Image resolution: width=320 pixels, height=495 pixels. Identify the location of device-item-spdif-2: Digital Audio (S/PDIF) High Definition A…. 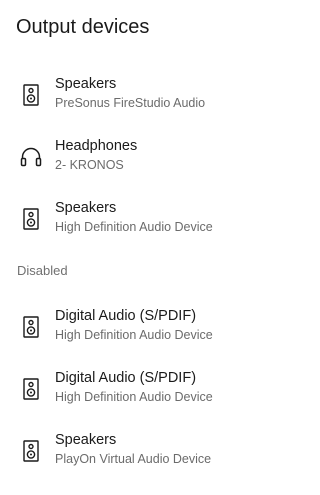
(154, 389).